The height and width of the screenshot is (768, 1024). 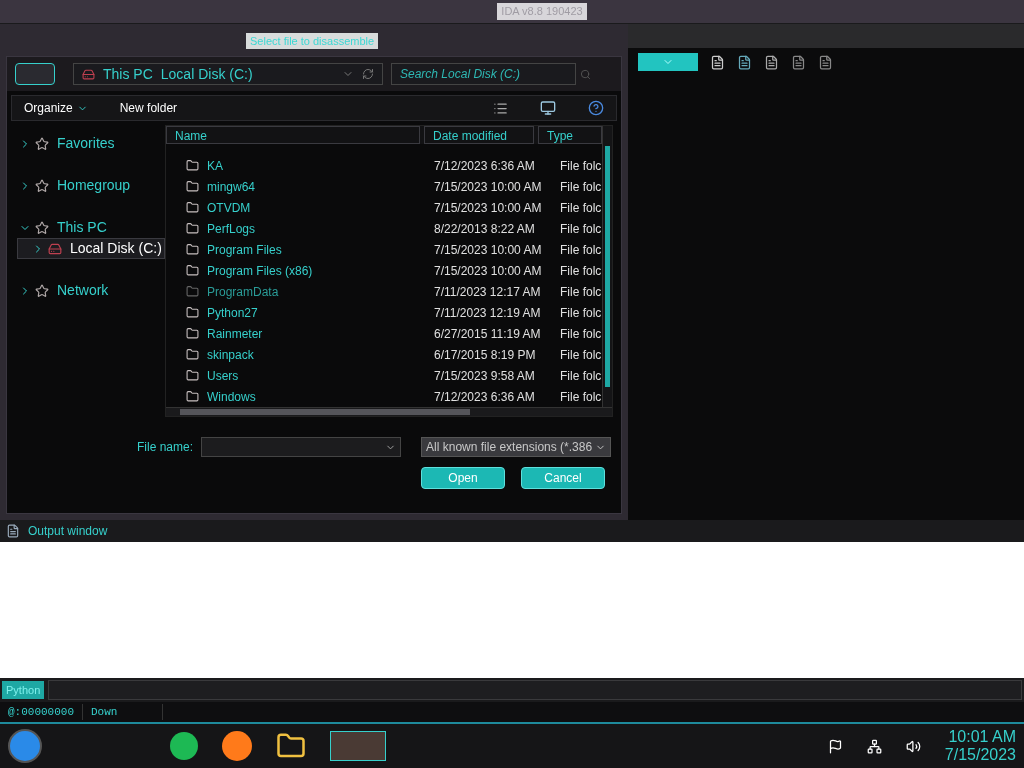 What do you see at coordinates (484, 229) in the screenshot?
I see `date-modified: 8/22/2013 8:22 AM` at bounding box center [484, 229].